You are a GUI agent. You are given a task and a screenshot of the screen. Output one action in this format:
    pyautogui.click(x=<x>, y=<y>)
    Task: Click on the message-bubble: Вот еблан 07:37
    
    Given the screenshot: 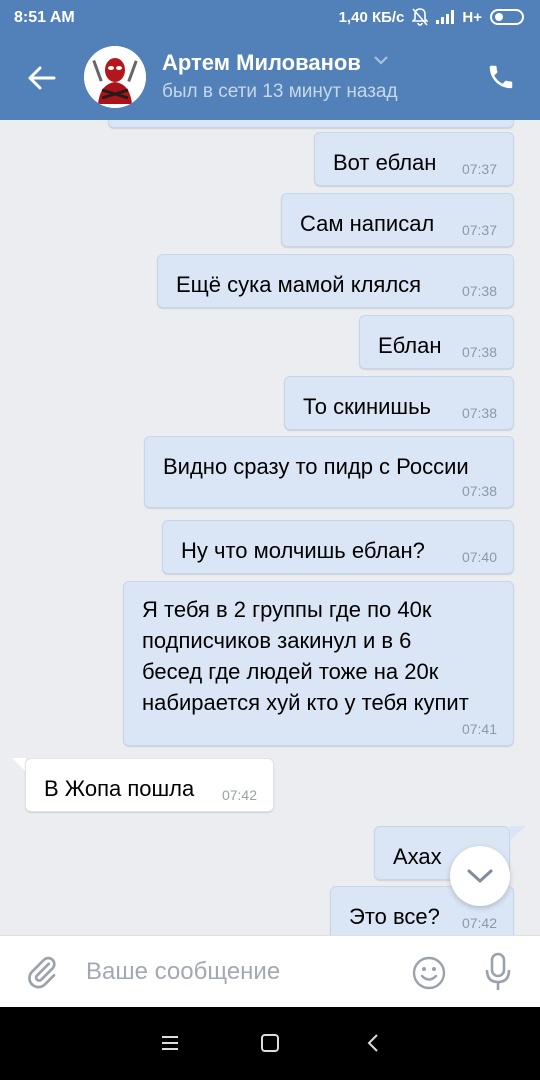 What is the action you would take?
    pyautogui.click(x=414, y=159)
    